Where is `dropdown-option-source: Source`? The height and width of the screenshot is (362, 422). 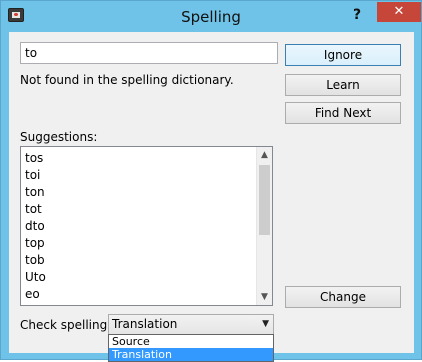
dropdown-option-source: Source is located at coordinates (191, 341).